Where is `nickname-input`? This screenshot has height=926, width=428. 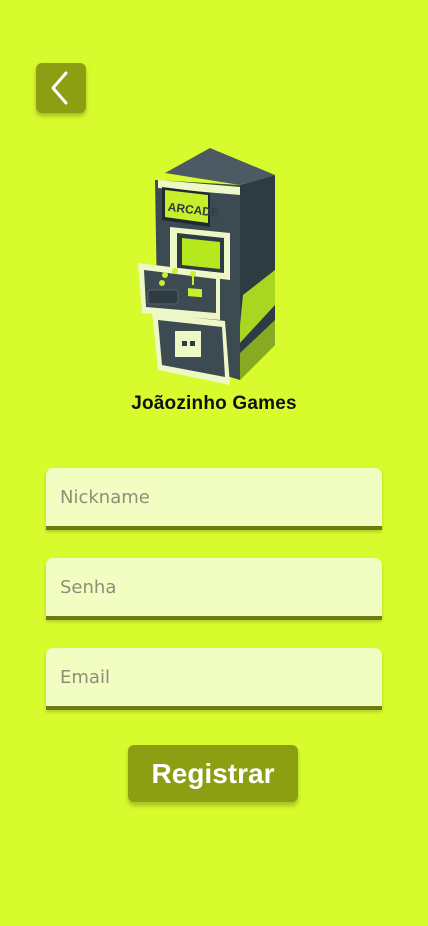 nickname-input is located at coordinates (214, 497).